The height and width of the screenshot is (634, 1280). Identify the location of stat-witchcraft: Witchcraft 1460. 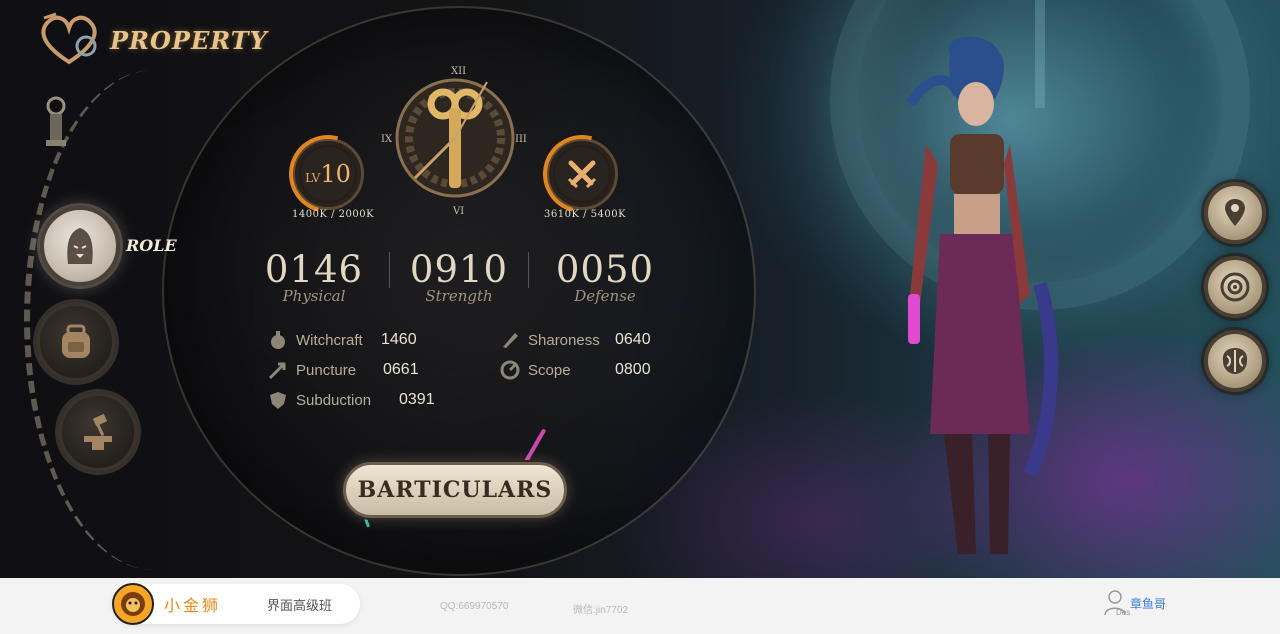
(342, 340).